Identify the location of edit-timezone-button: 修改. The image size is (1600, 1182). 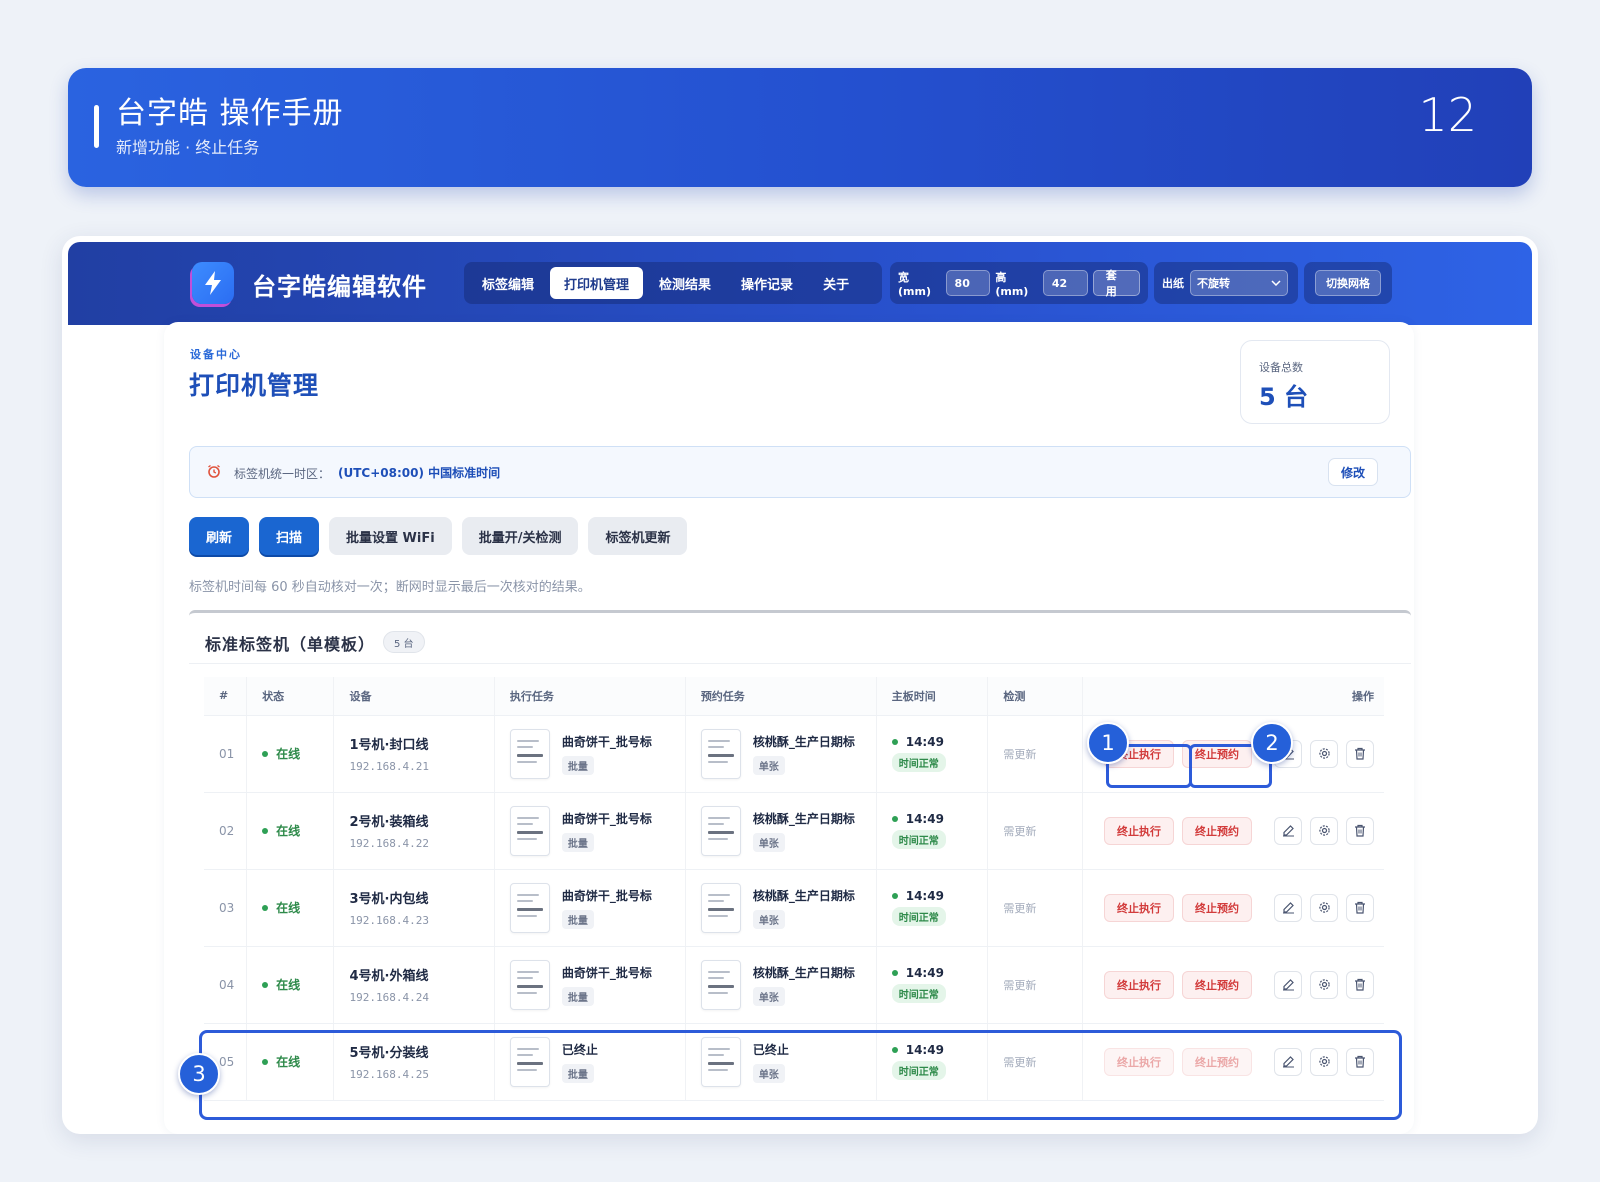
(1353, 472).